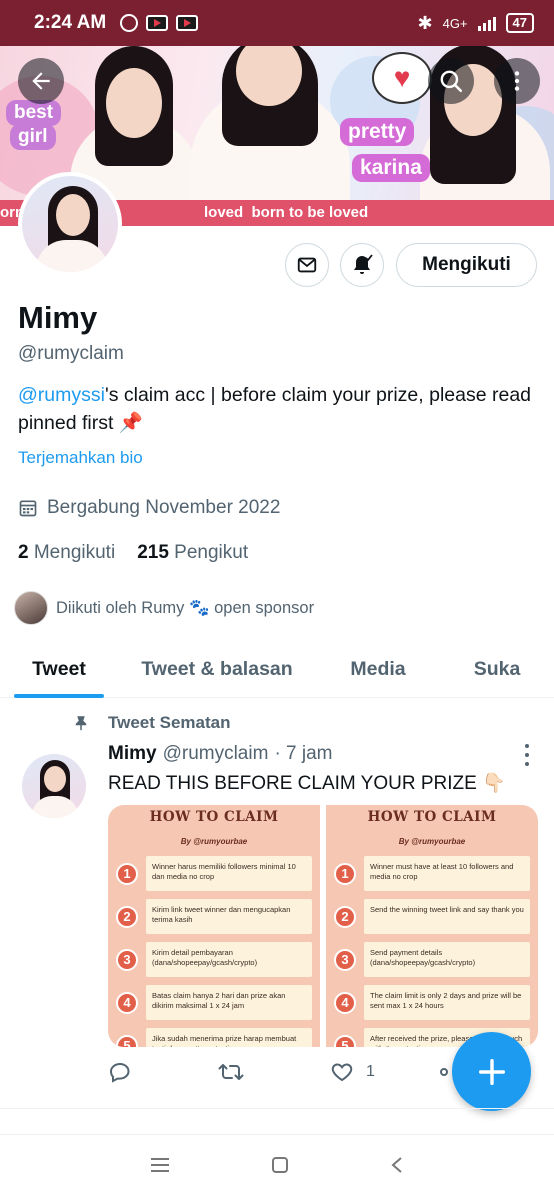 This screenshot has width=554, height=1200. I want to click on system-back-button, so click(397, 1167).